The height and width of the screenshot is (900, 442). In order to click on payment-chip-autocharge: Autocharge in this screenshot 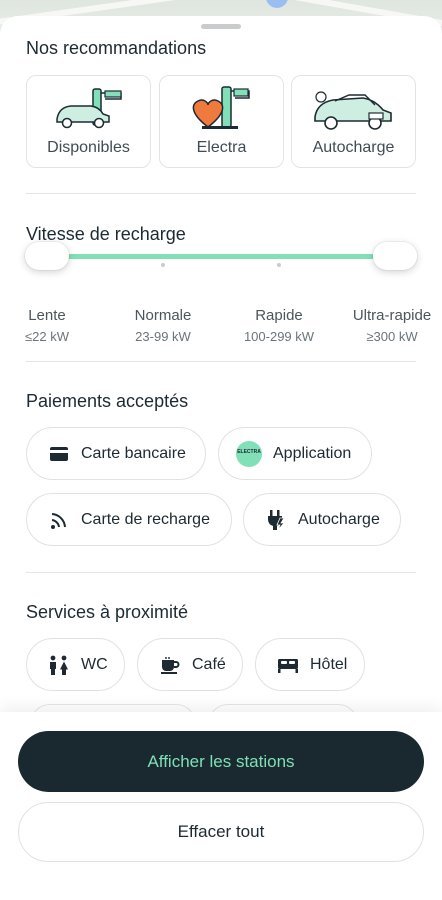, I will do `click(322, 519)`.